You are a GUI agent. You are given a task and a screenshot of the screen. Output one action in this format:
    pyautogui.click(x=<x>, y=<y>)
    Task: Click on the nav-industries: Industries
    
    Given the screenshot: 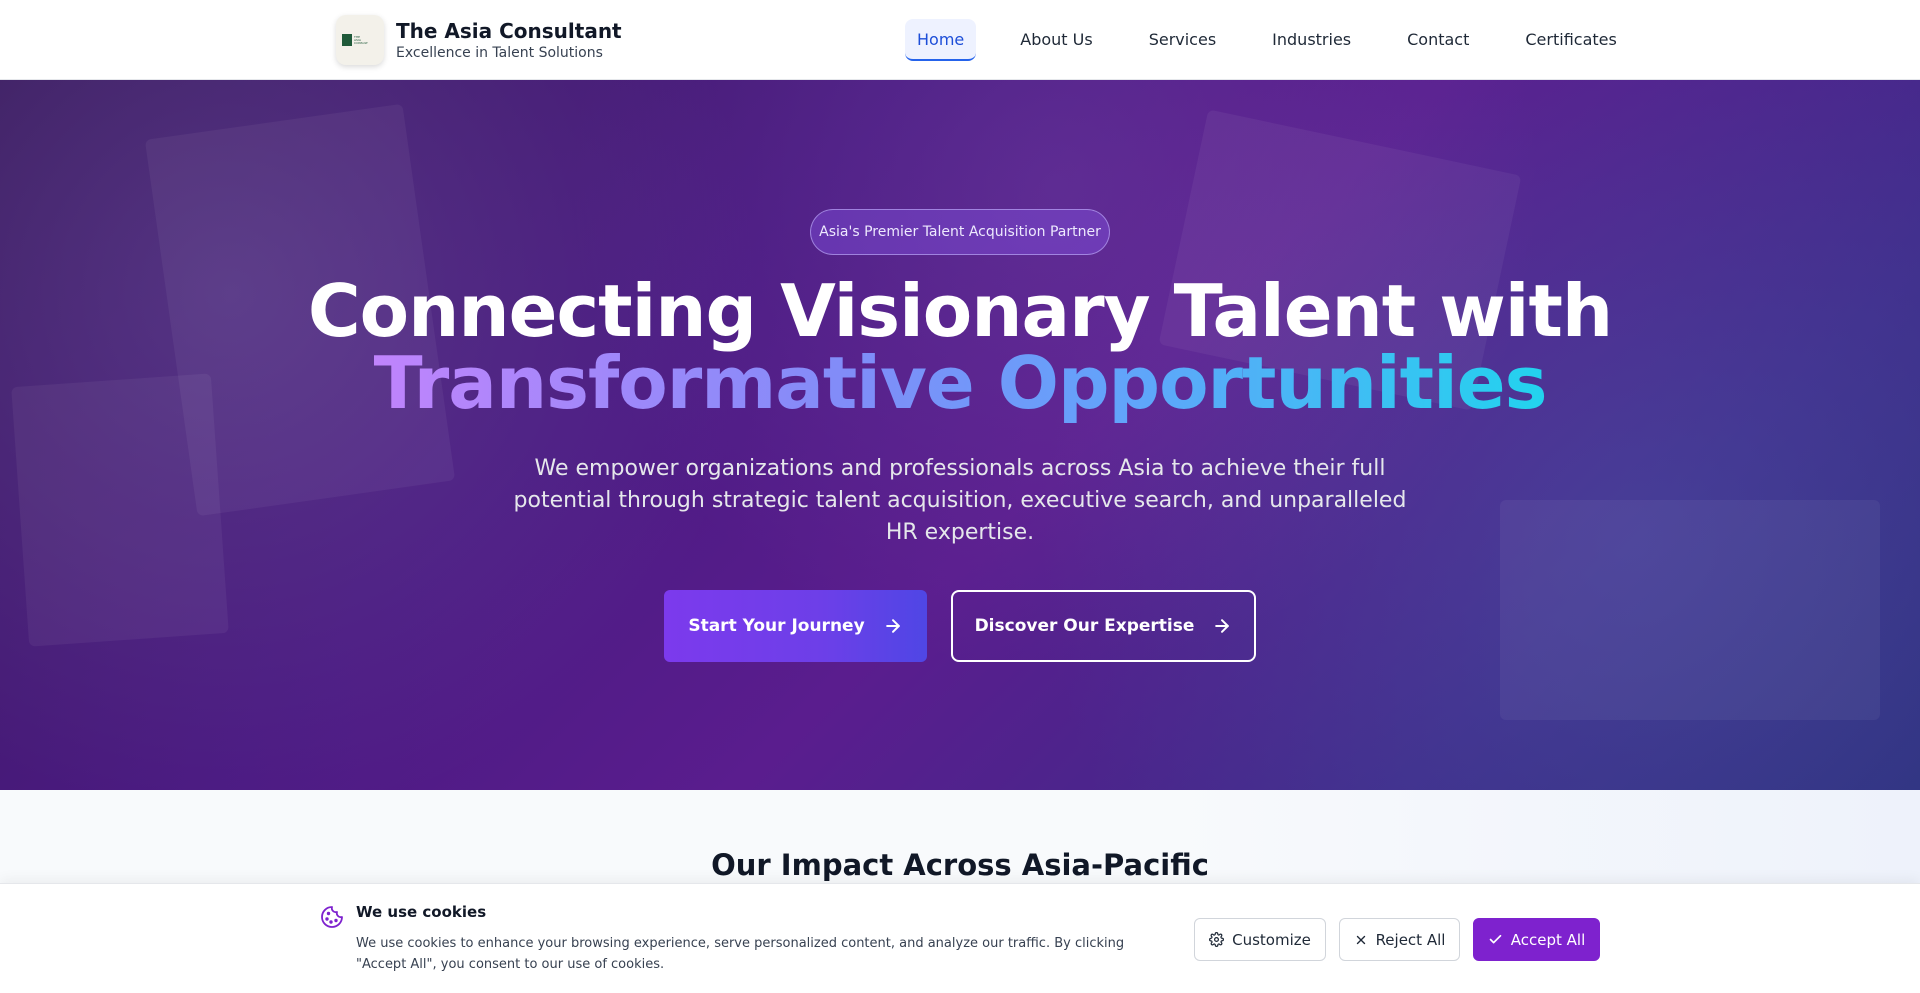 What is the action you would take?
    pyautogui.click(x=1311, y=40)
    